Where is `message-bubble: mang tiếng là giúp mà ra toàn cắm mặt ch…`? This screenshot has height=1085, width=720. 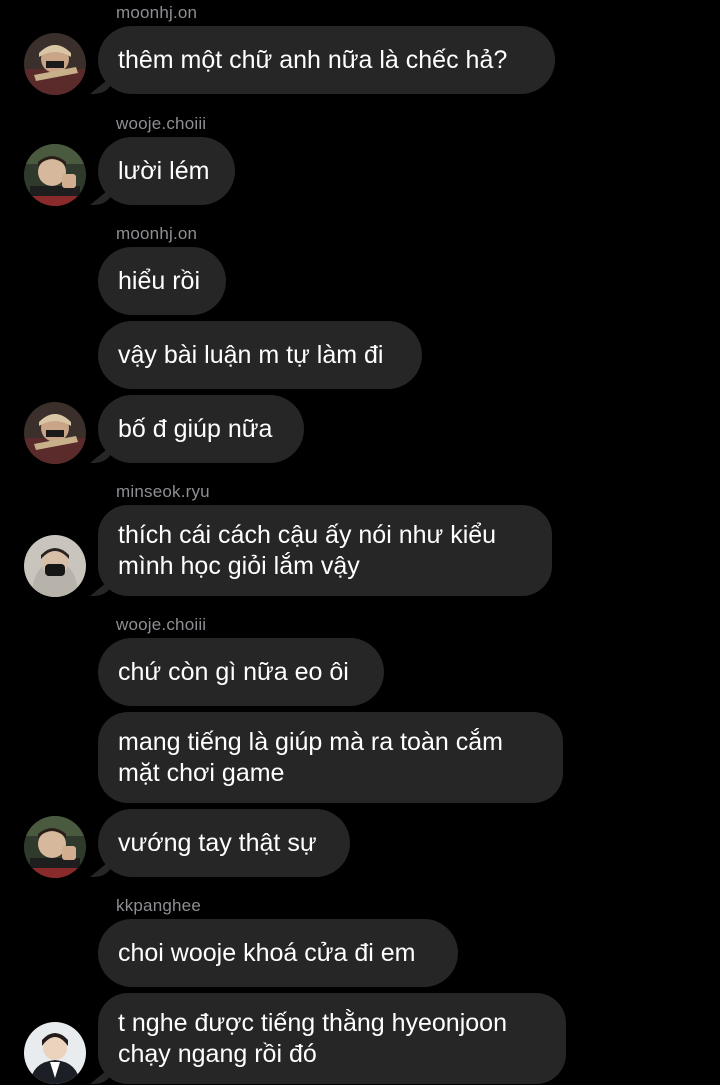 message-bubble: mang tiếng là giúp mà ra toàn cắm mặt ch… is located at coordinates (330, 757).